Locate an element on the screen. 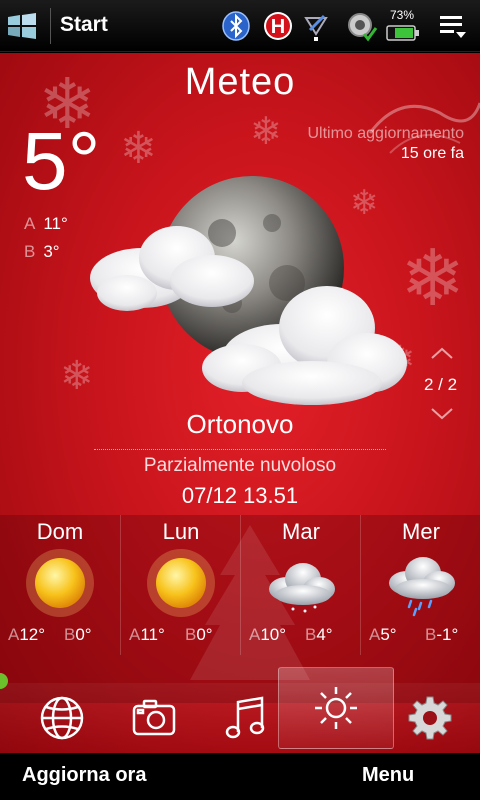 Image resolution: width=480 pixels, height=800 pixels. camera-icon is located at coordinates (154, 717).